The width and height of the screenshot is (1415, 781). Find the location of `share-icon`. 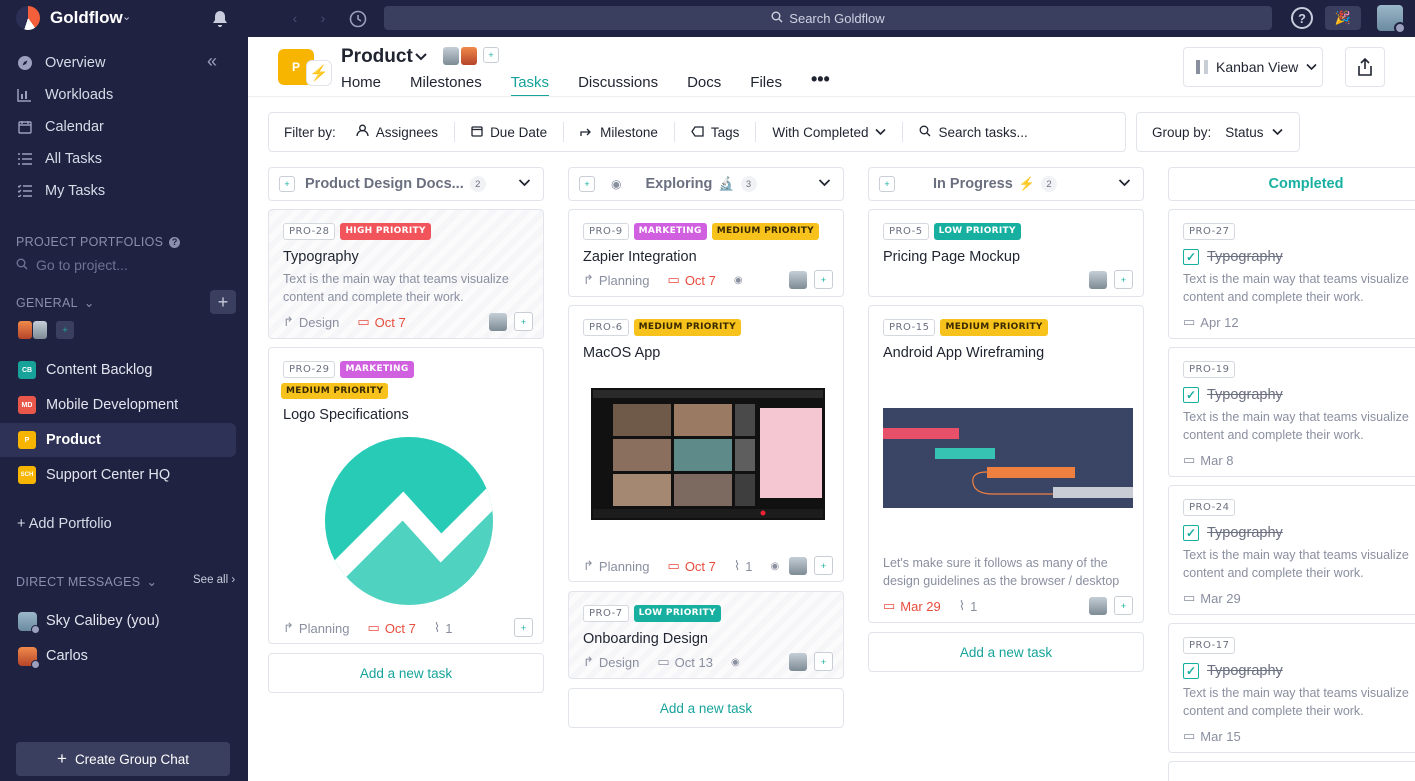

share-icon is located at coordinates (1365, 67).